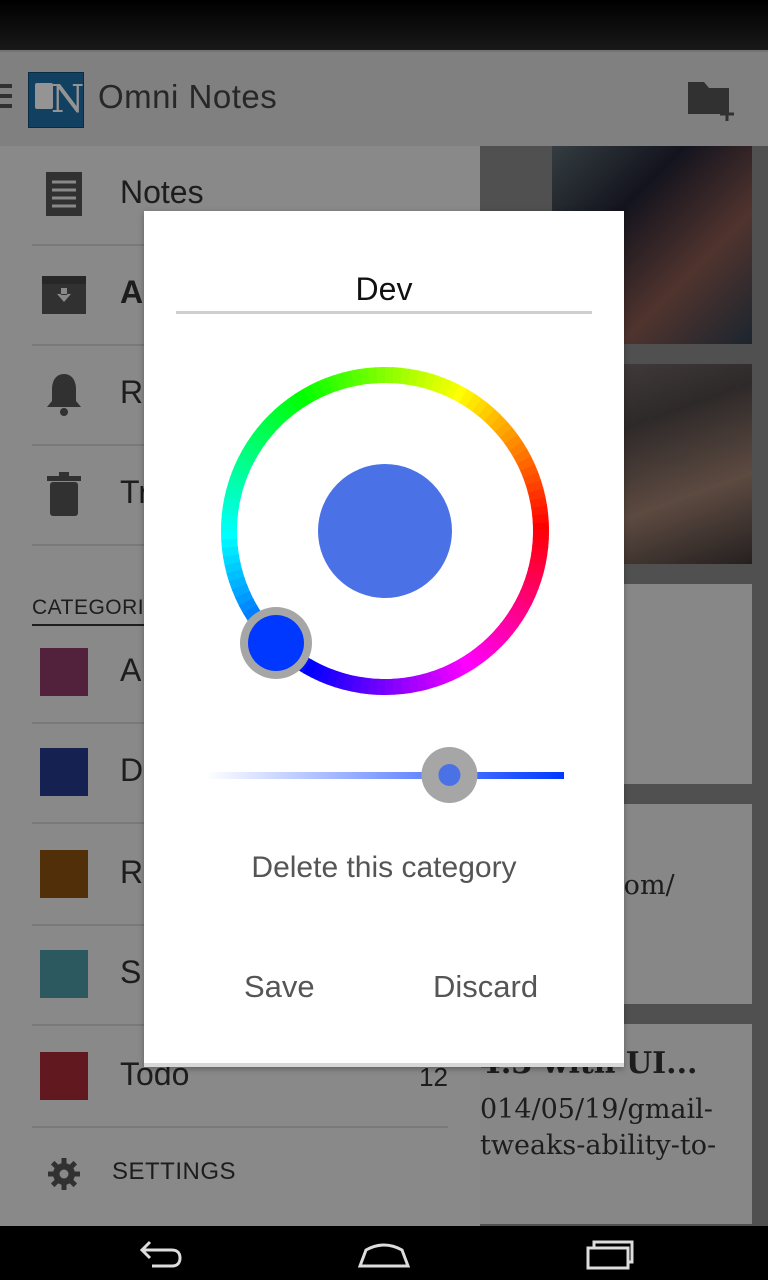  I want to click on hue-handle, so click(276, 643).